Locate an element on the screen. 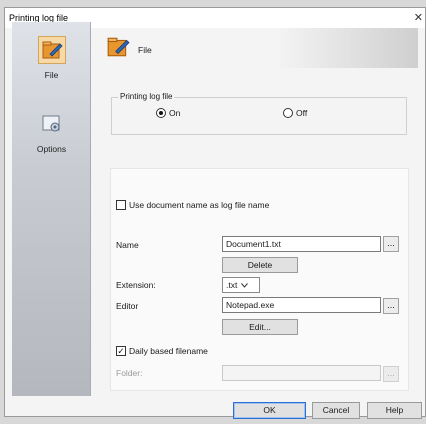 Image resolution: width=426 pixels, height=424 pixels. daily-filename-checkbox: ✓ Daily based filename is located at coordinates (162, 351).